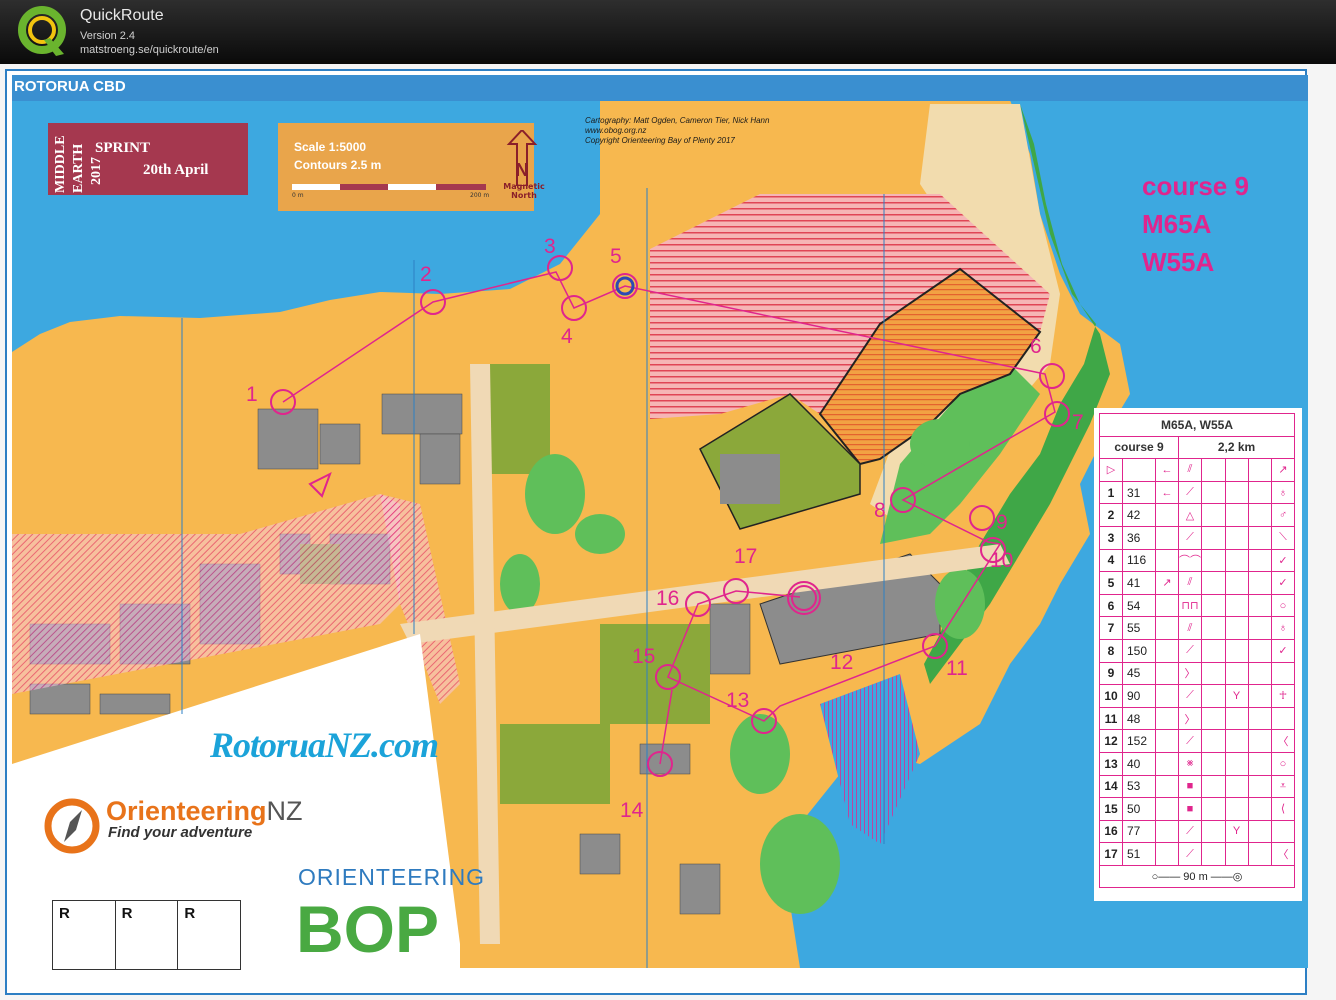 This screenshot has width=1336, height=1000. I want to click on desc-cell-num: 2, so click(1111, 515).